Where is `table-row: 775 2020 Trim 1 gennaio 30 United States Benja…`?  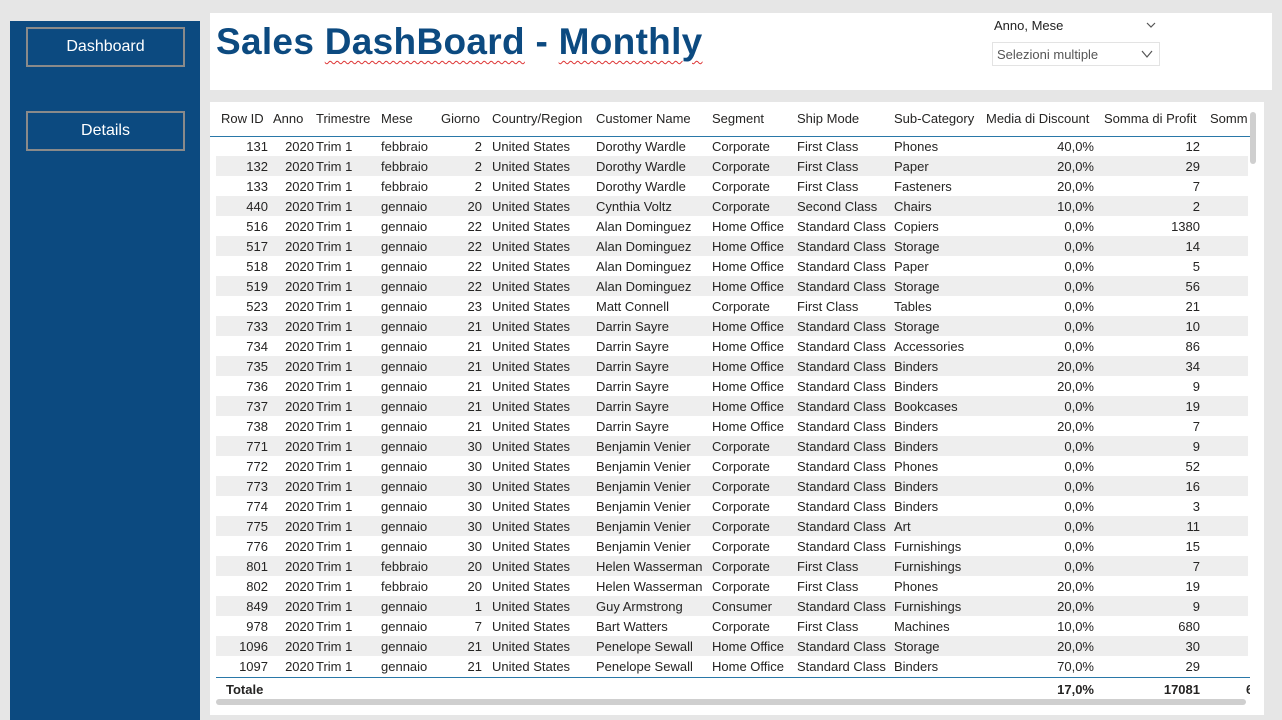 table-row: 775 2020 Trim 1 gennaio 30 United States Benja… is located at coordinates (732, 526).